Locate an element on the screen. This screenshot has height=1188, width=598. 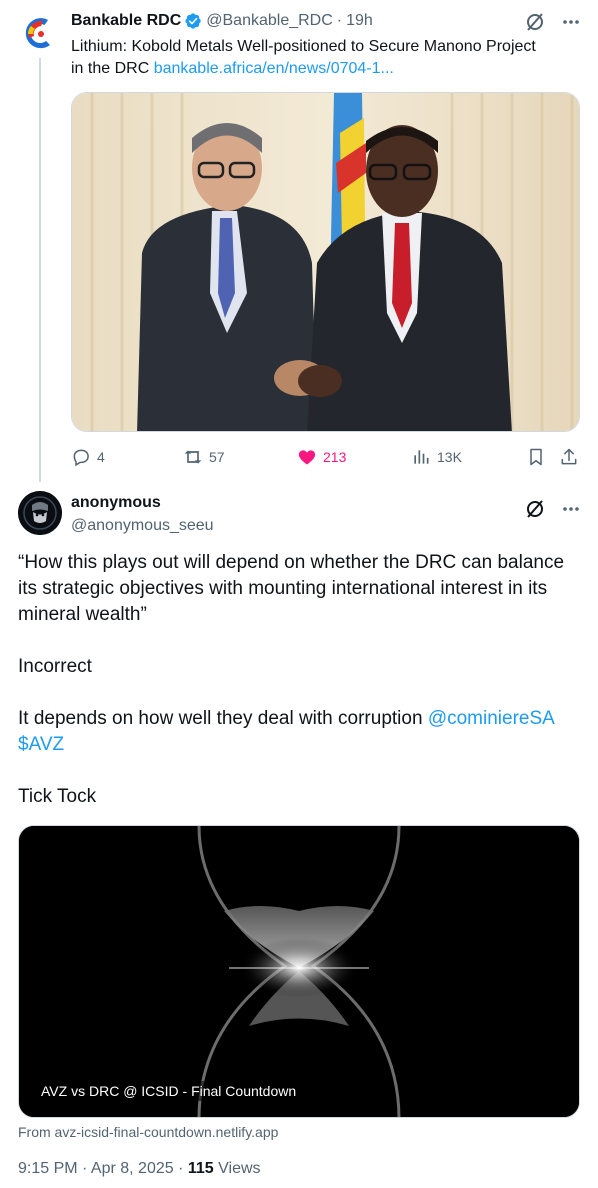
tweet-2-header: anonymous @anonymous_seeu is located at coordinates (326, 515).